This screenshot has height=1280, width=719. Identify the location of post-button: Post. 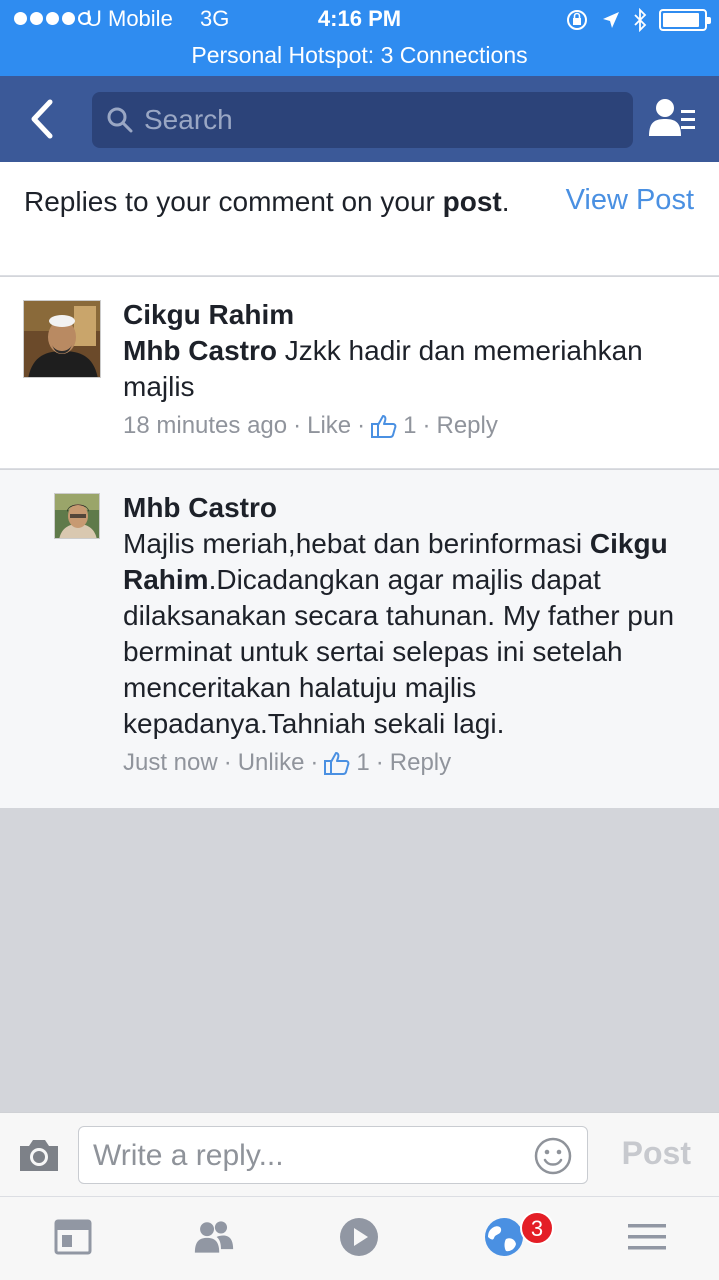
(656, 1153).